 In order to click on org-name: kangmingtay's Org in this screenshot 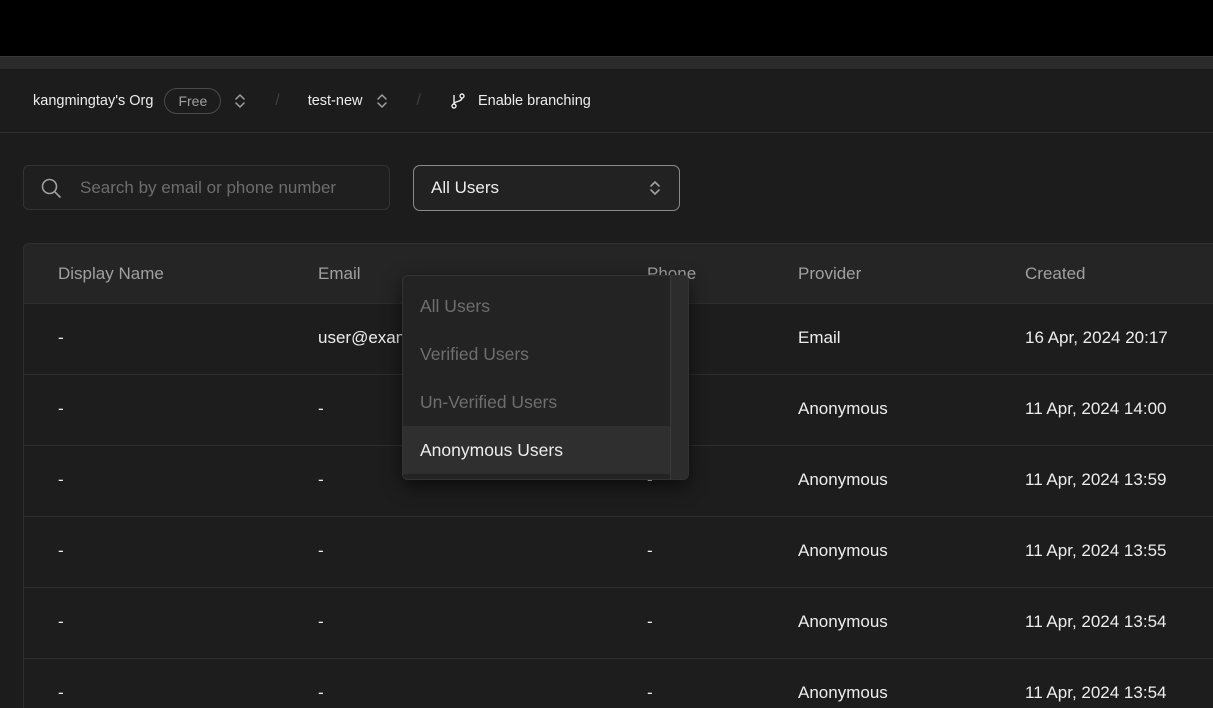, I will do `click(93, 101)`.